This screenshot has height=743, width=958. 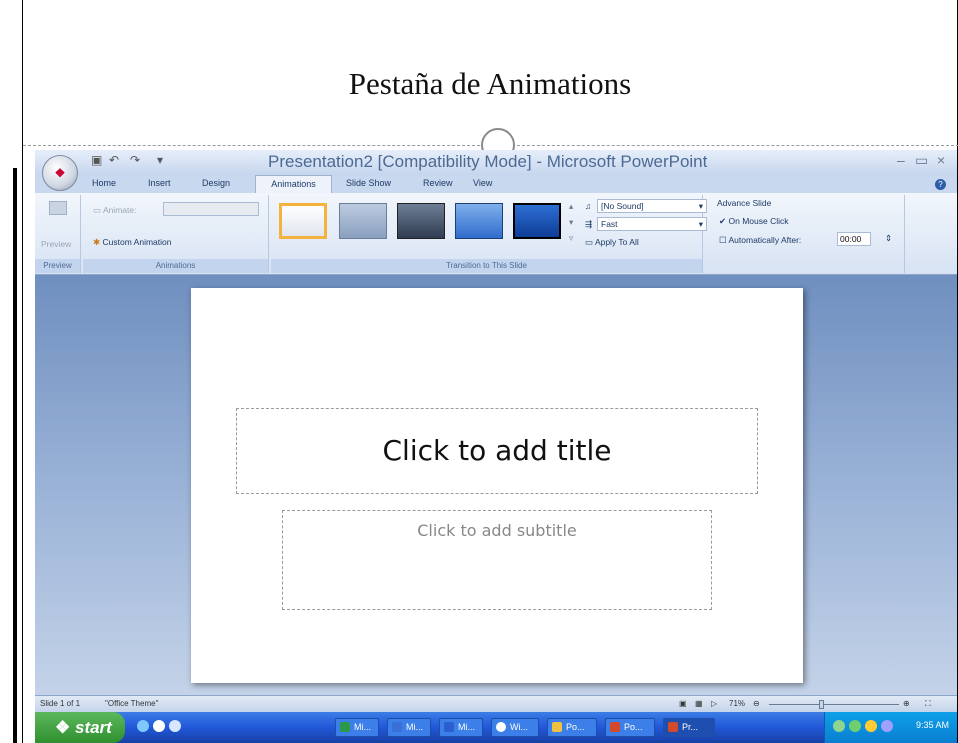 I want to click on word-icon, so click(x=345, y=727).